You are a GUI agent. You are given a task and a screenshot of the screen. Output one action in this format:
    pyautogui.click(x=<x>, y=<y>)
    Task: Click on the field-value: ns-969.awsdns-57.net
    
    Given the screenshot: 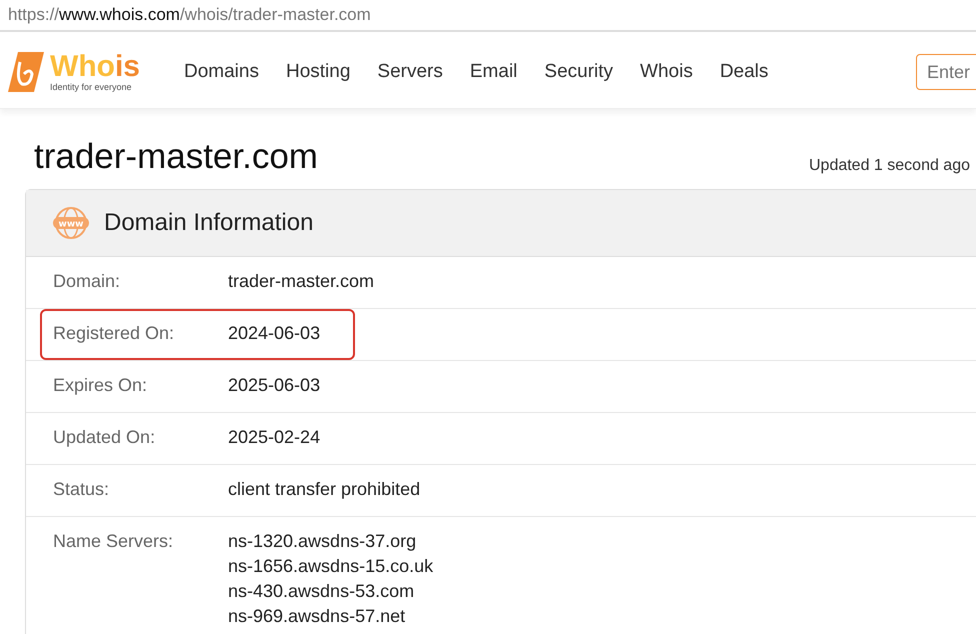 What is the action you would take?
    pyautogui.click(x=317, y=616)
    